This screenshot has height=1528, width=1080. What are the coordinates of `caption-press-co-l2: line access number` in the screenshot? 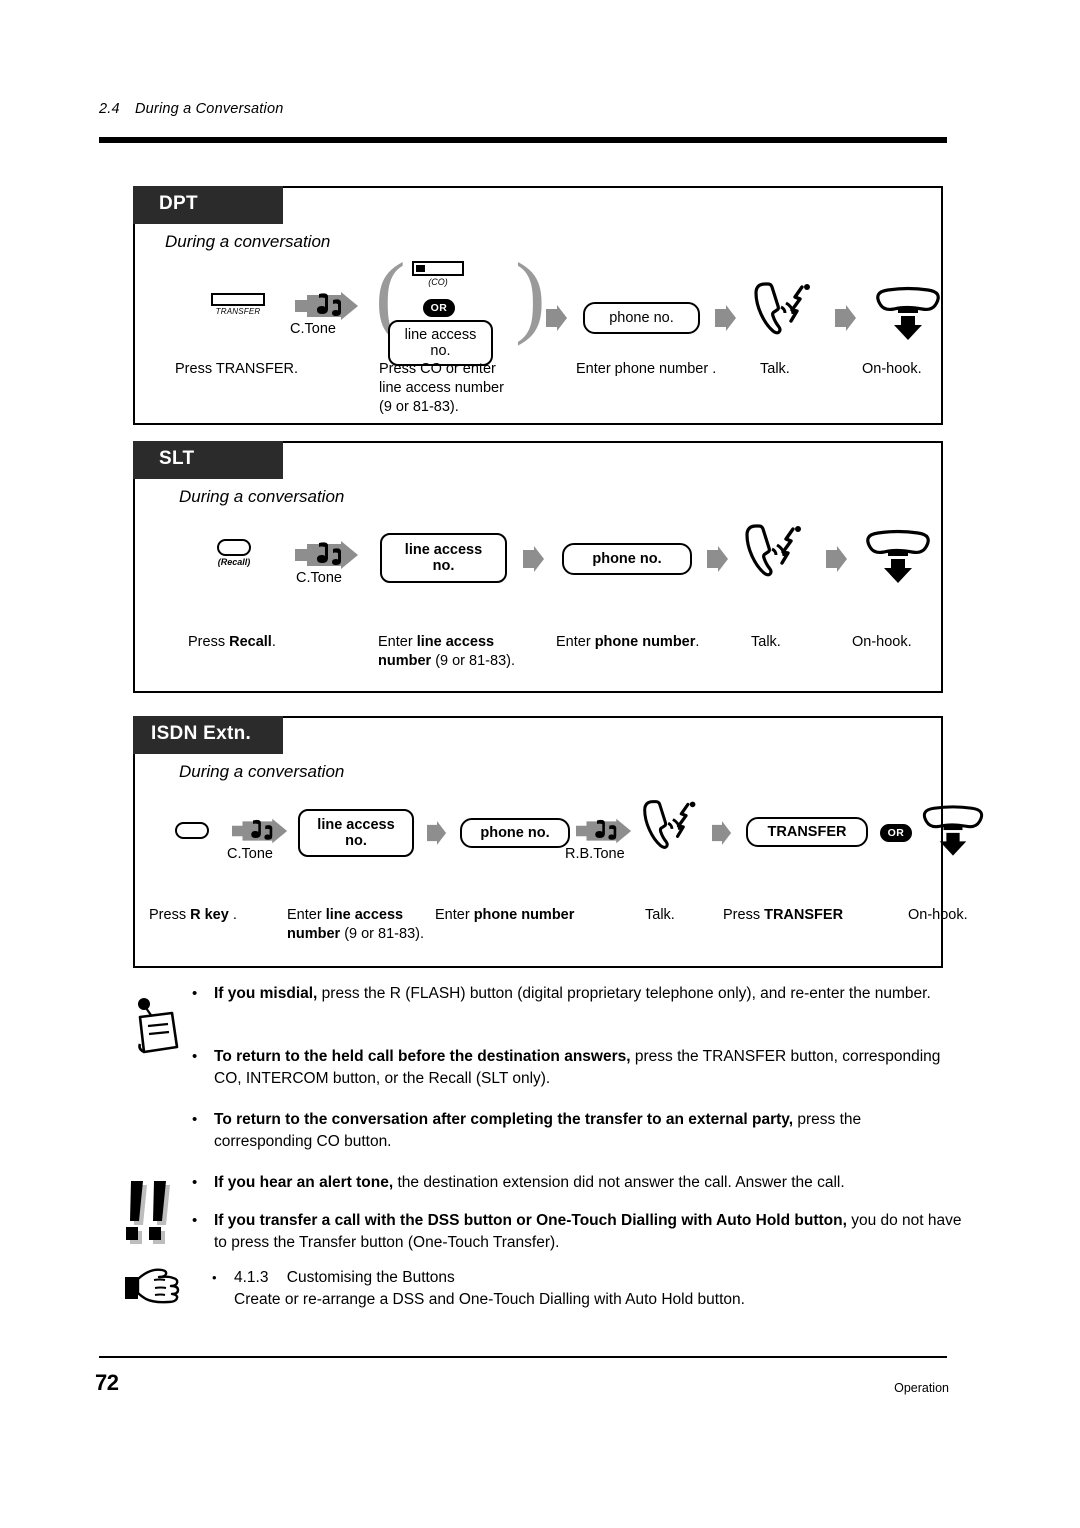 It's located at (441, 388).